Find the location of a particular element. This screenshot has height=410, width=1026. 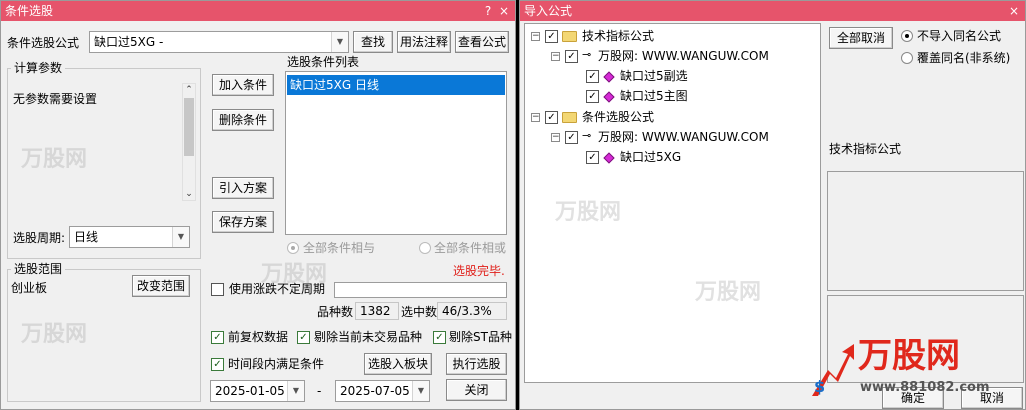

title-bar: 条件选股 ? × is located at coordinates (258, 11).